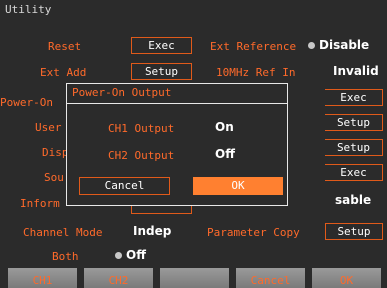 This screenshot has height=288, width=387. What do you see at coordinates (48, 127) in the screenshot?
I see `user-label: User` at bounding box center [48, 127].